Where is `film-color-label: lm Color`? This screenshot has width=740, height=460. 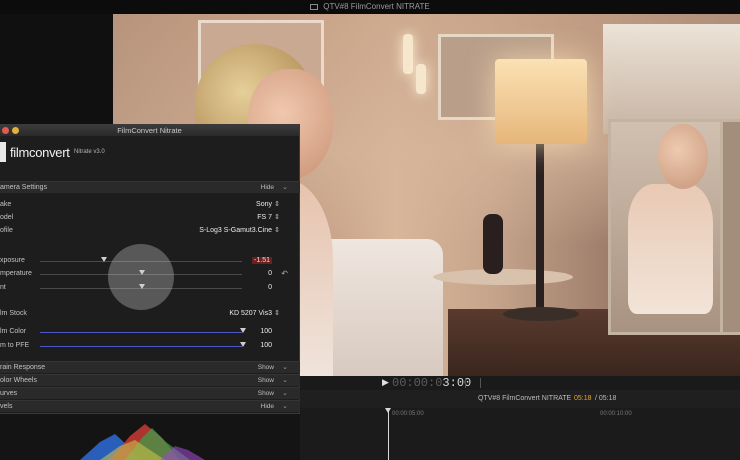
film-color-label: lm Color is located at coordinates (13, 331).